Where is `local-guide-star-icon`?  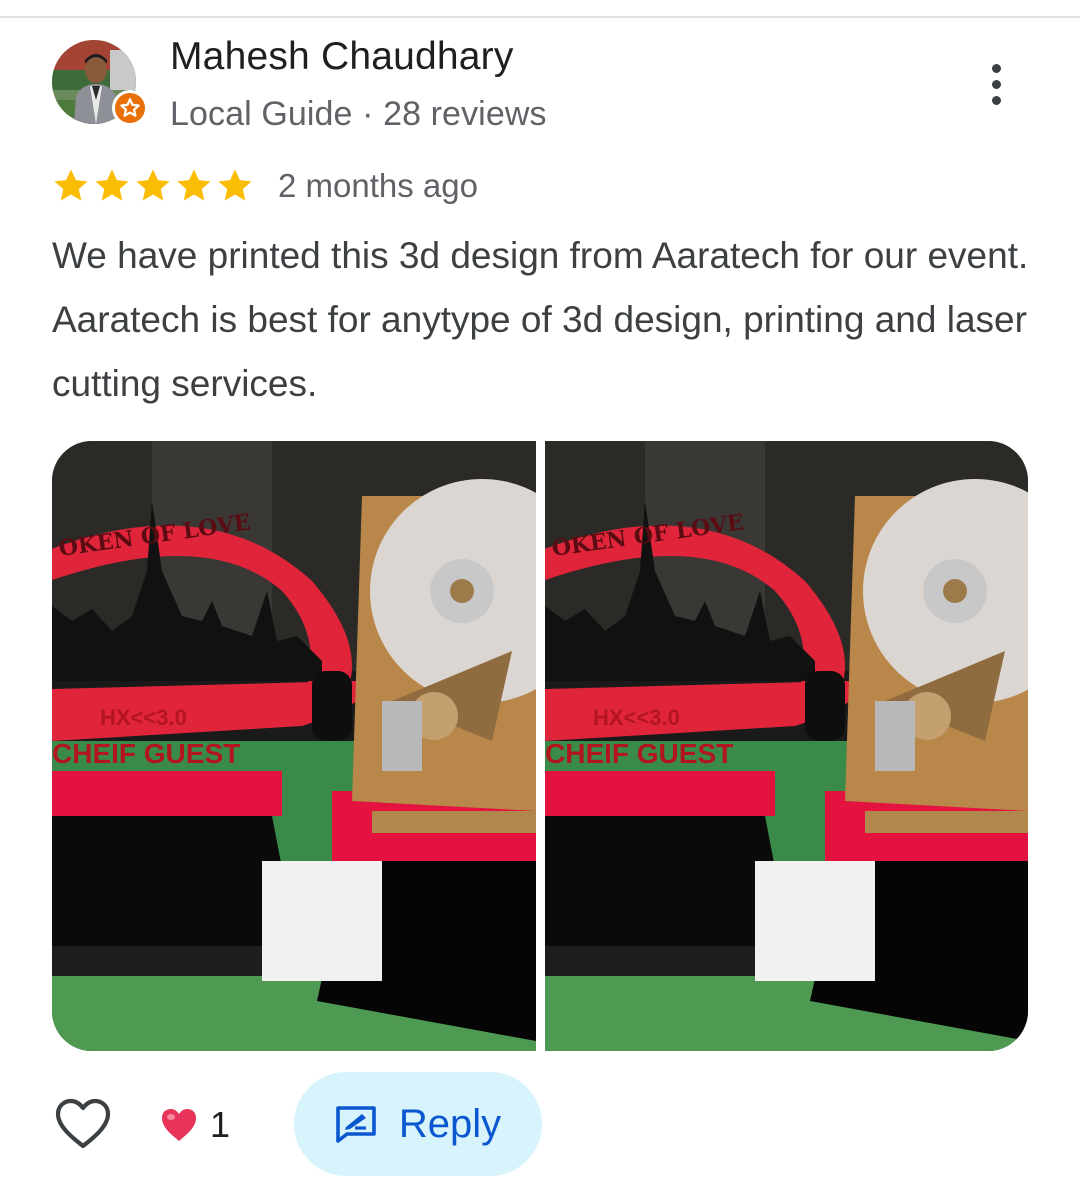
local-guide-star-icon is located at coordinates (130, 108).